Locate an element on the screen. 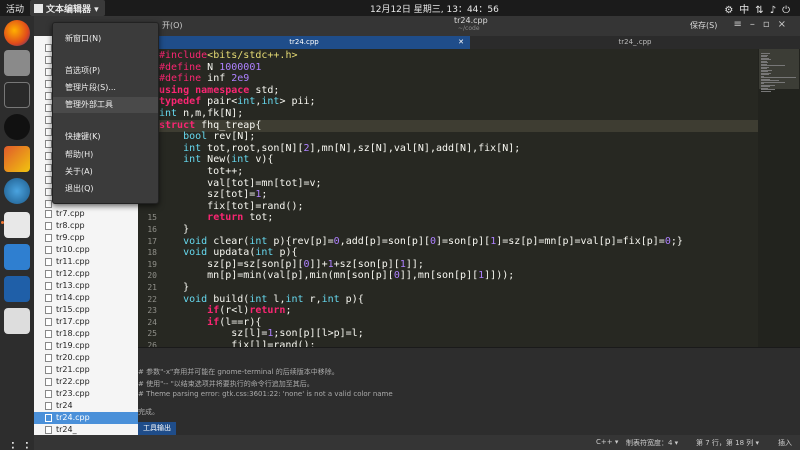 The height and width of the screenshot is (450, 800). file-item: tr20.cpp is located at coordinates (86, 358).